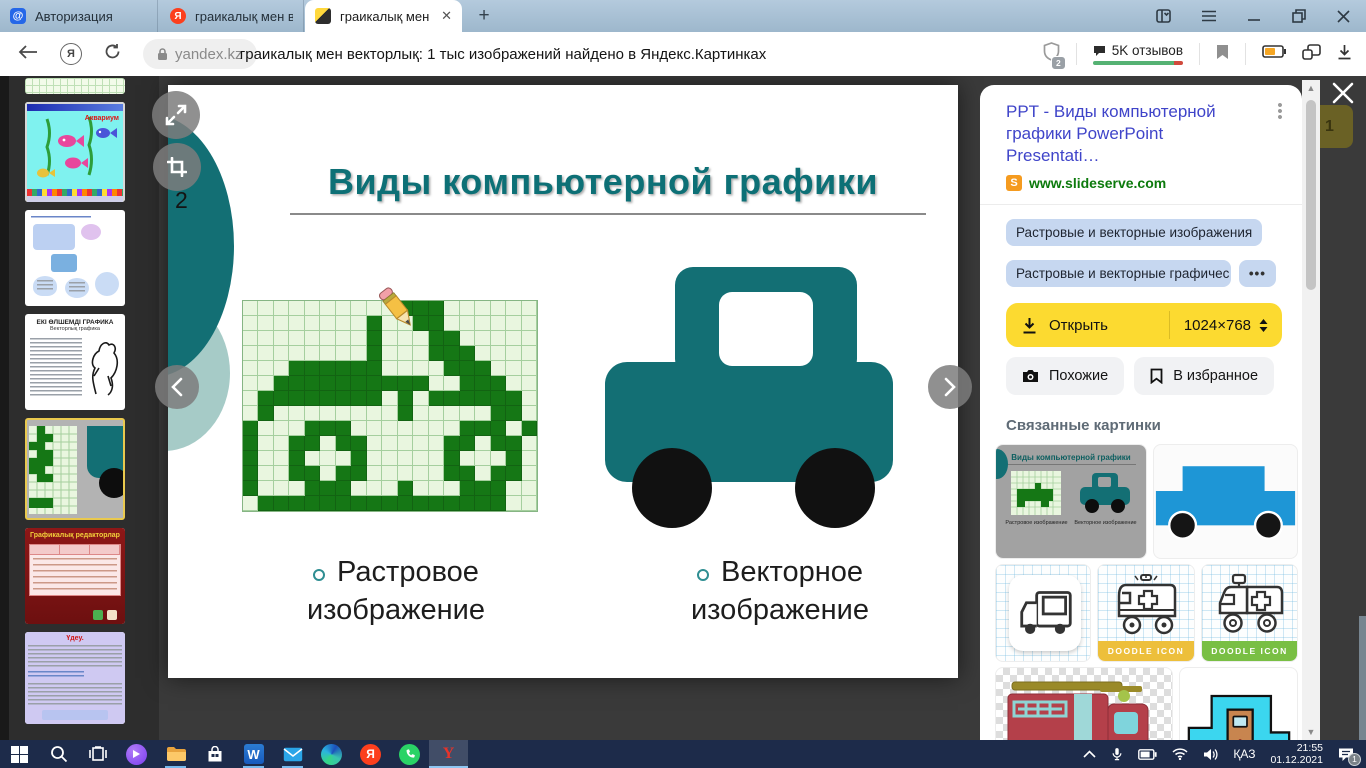 This screenshot has width=1366, height=768. What do you see at coordinates (1336, 126) in the screenshot?
I see `dimmed-page-fragment: 1` at bounding box center [1336, 126].